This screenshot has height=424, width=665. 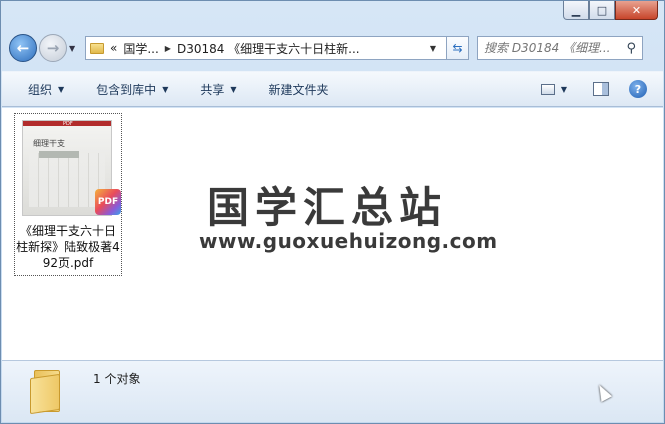 What do you see at coordinates (117, 379) in the screenshot?
I see `object-count: 1 个对象` at bounding box center [117, 379].